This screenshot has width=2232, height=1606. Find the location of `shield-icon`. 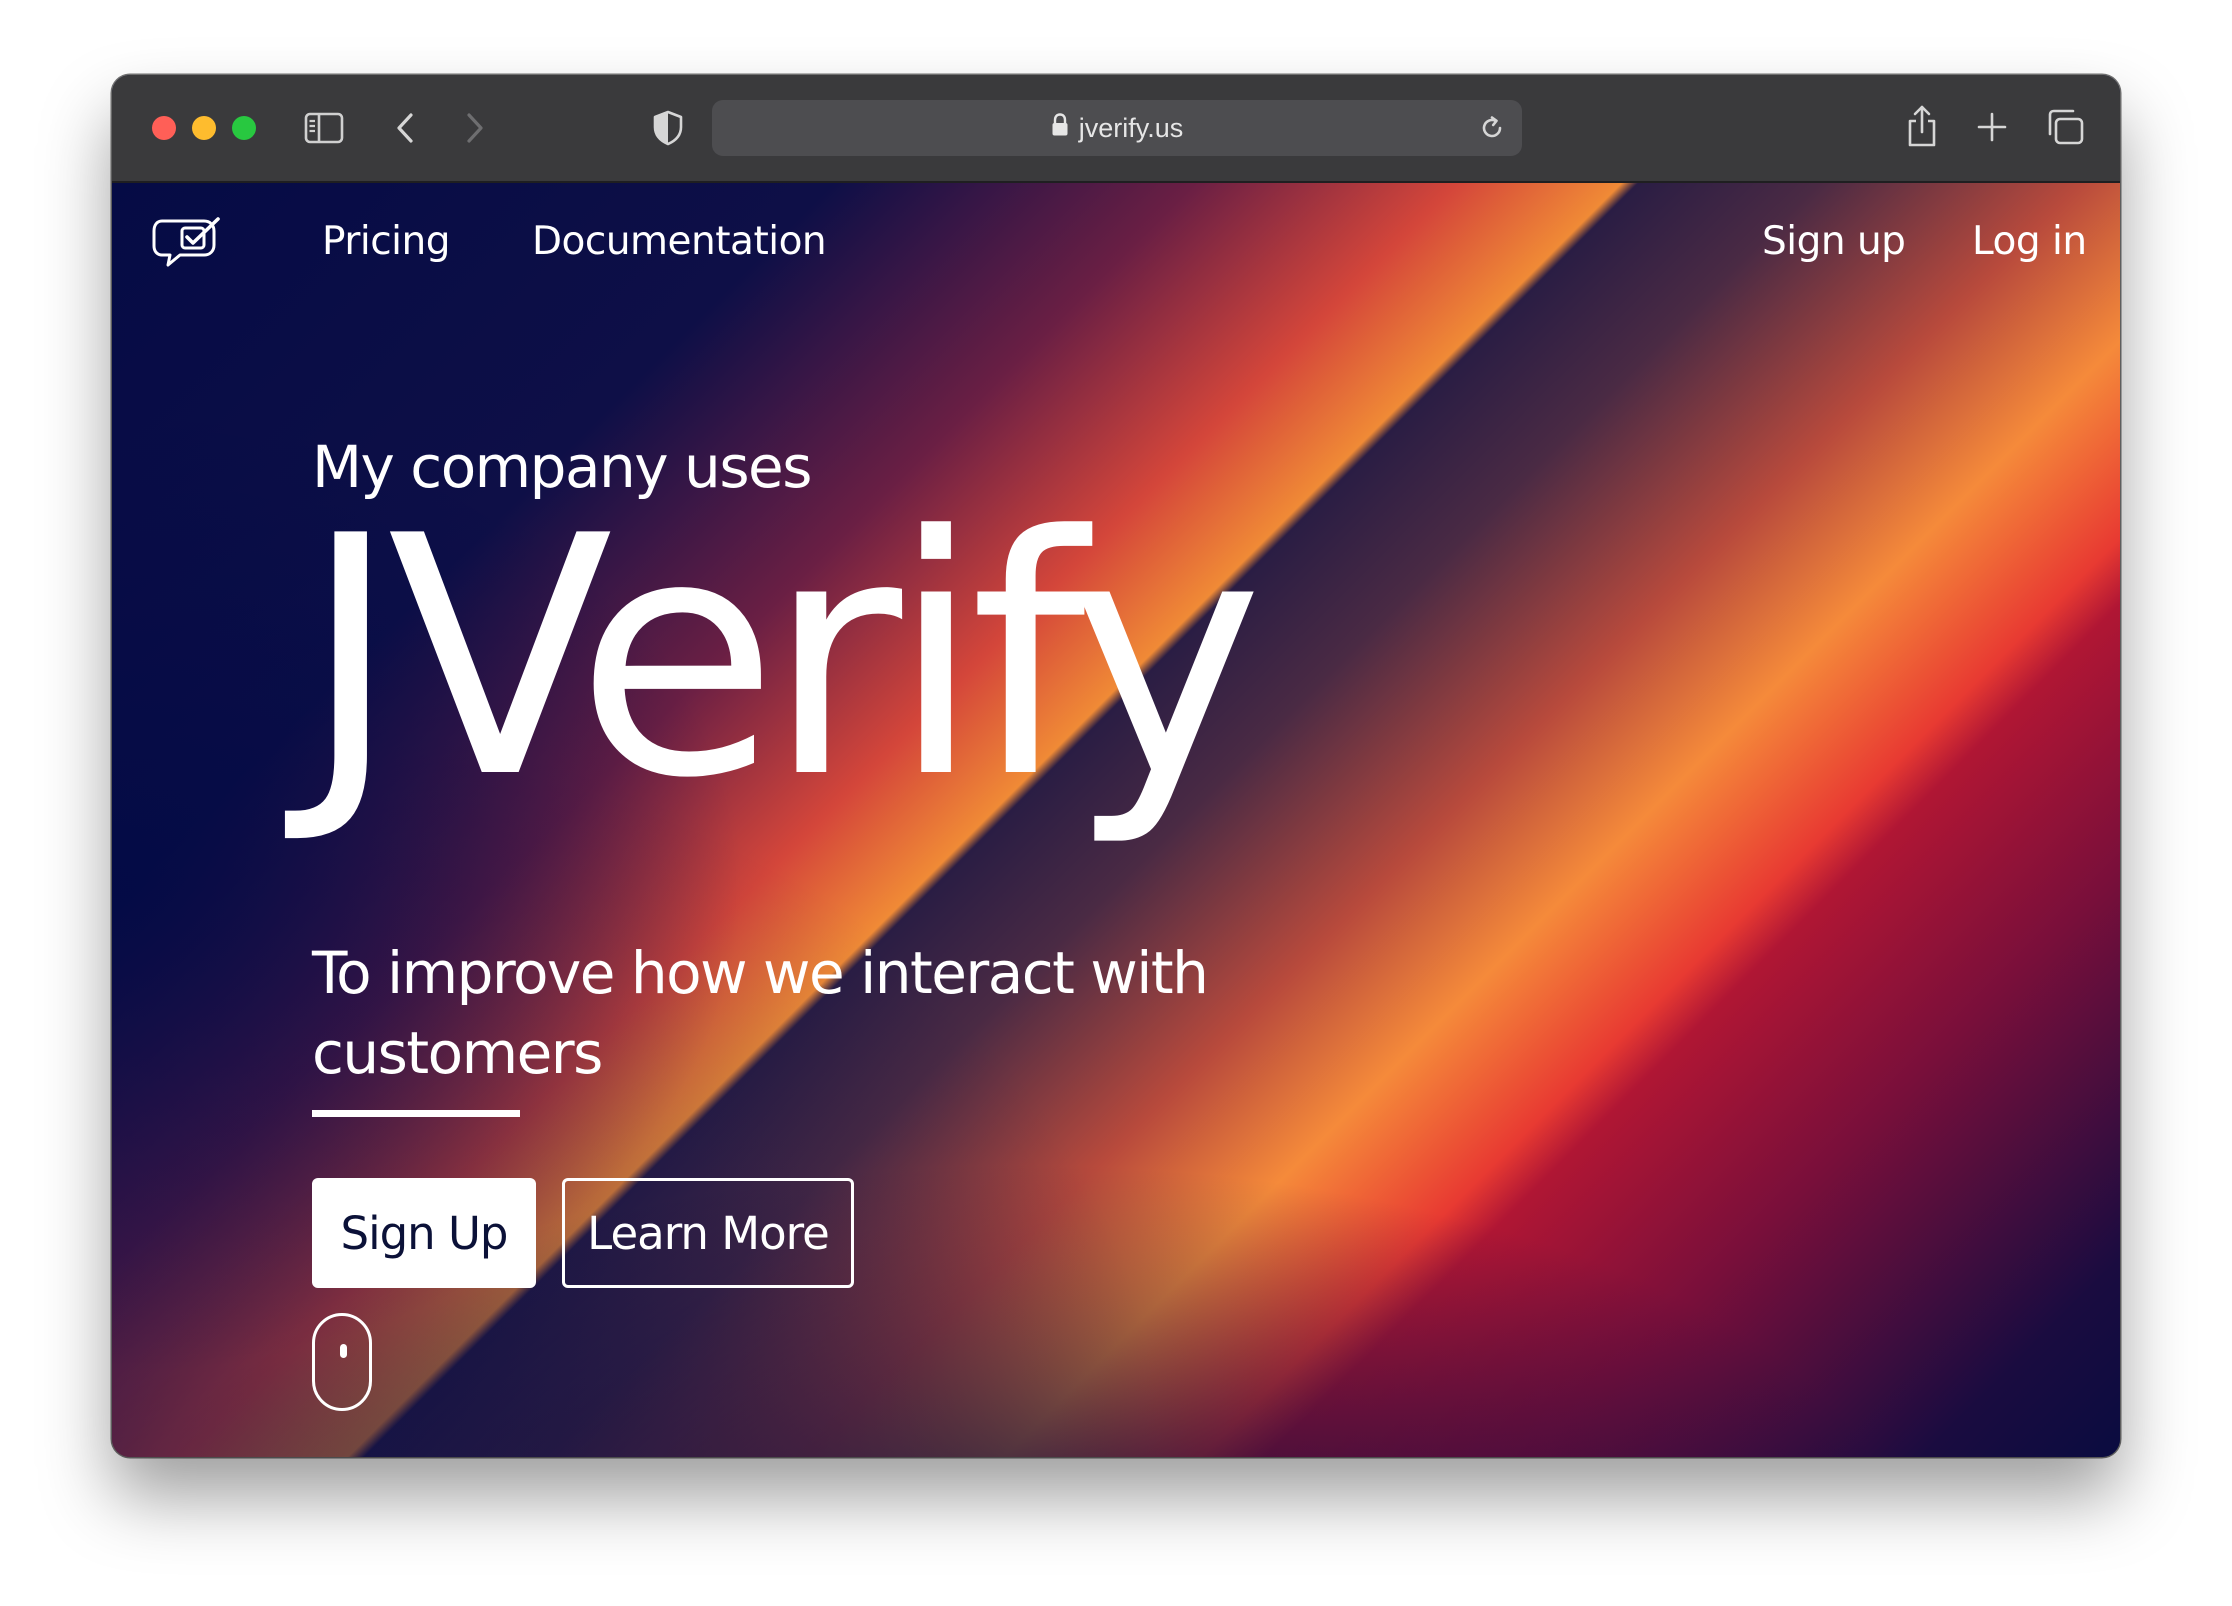

shield-icon is located at coordinates (668, 128).